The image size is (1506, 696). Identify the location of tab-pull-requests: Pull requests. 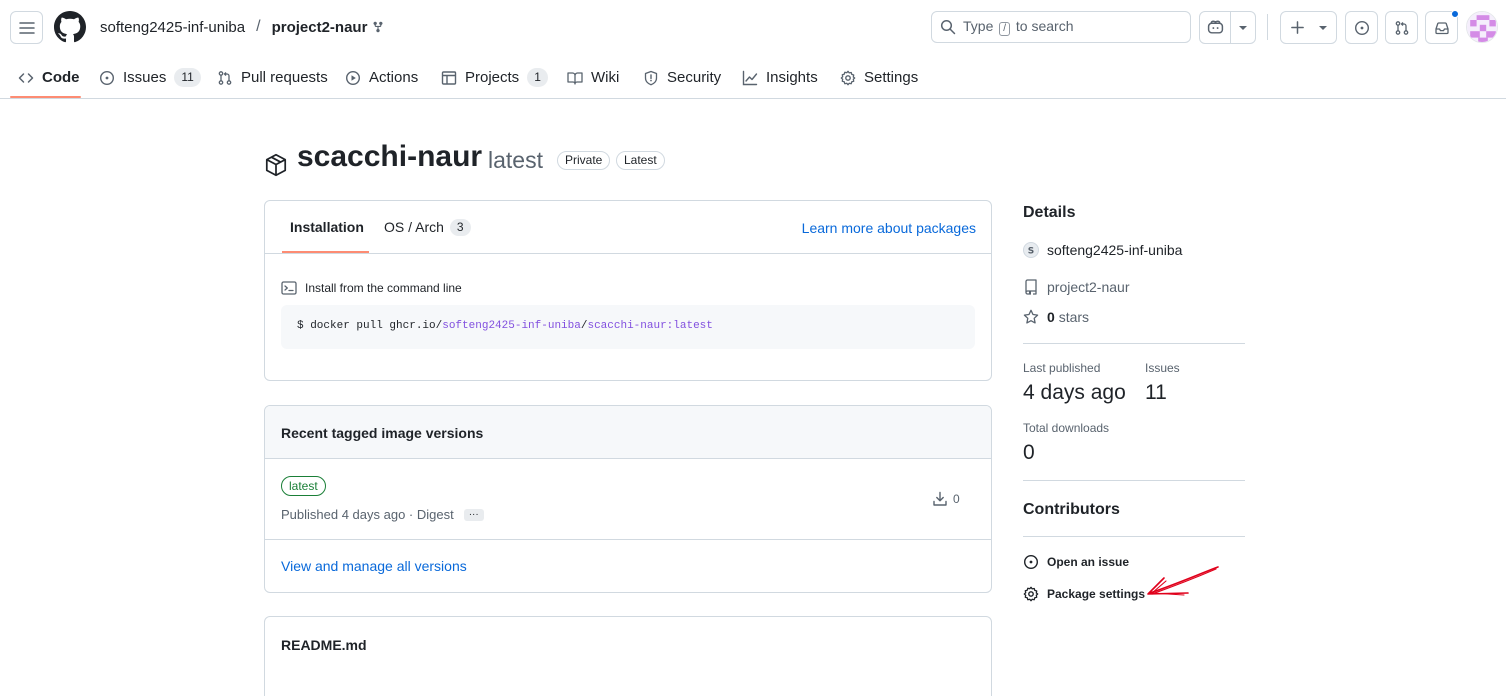
(272, 77).